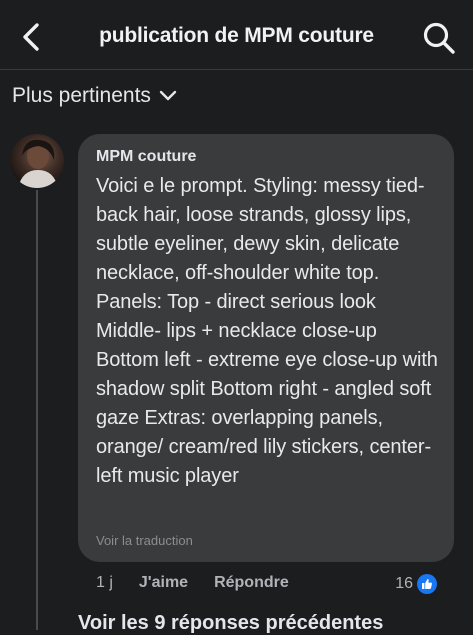 The height and width of the screenshot is (635, 473). Describe the element at coordinates (37, 410) in the screenshot. I see `thread-line` at that location.